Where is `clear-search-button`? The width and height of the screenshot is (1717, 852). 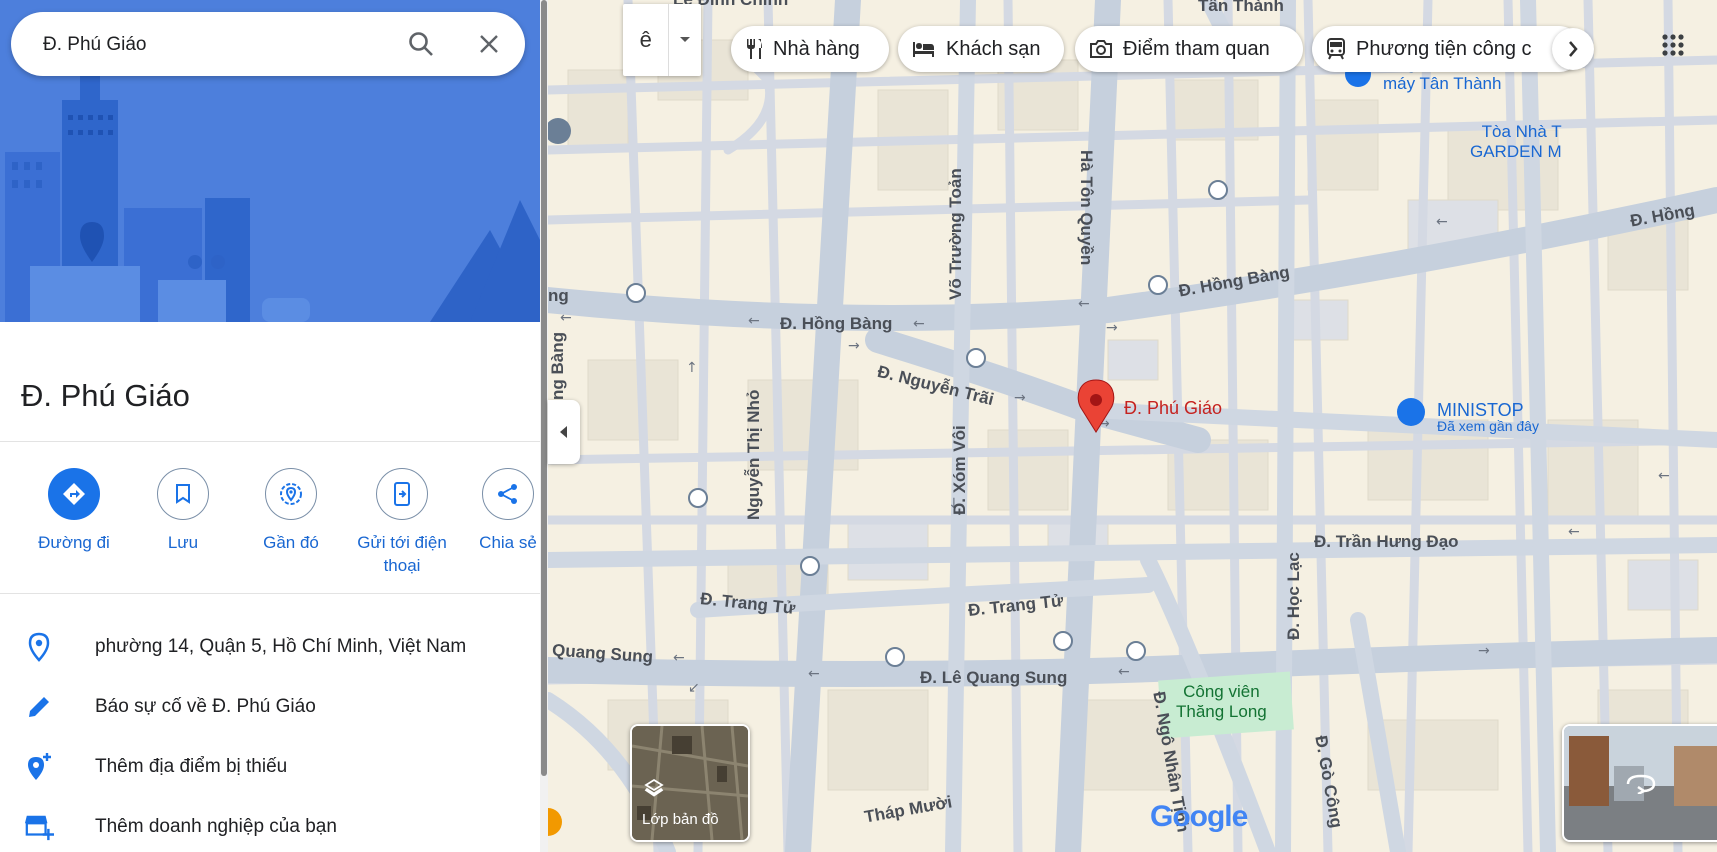 clear-search-button is located at coordinates (489, 44).